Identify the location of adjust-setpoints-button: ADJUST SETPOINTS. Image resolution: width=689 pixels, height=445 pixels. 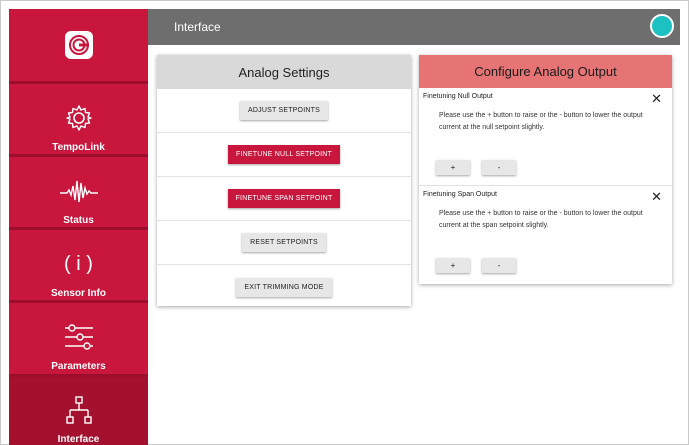
(284, 110).